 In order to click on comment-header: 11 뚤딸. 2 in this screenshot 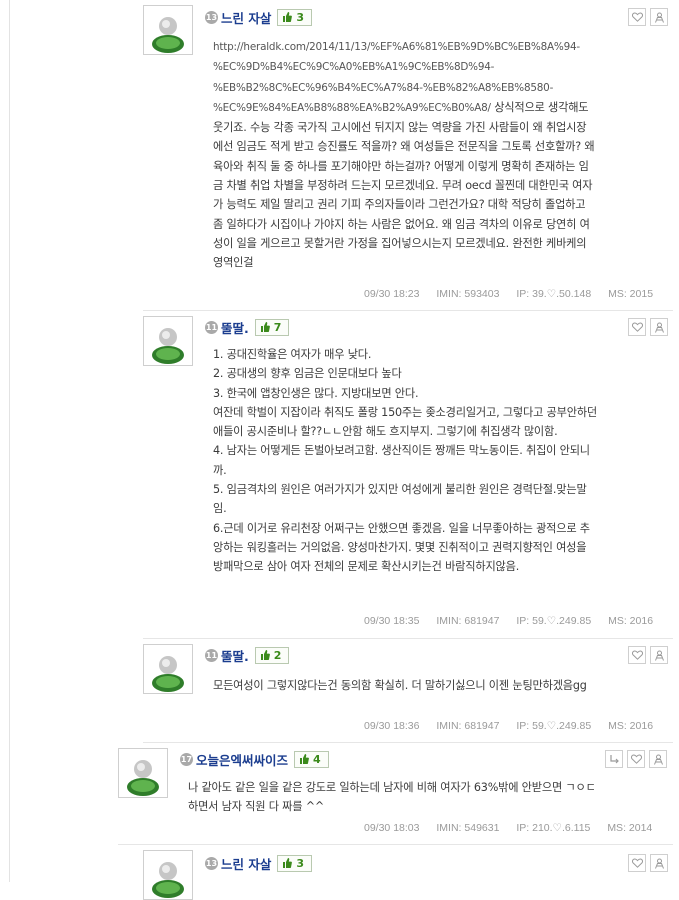, I will do `click(247, 655)`.